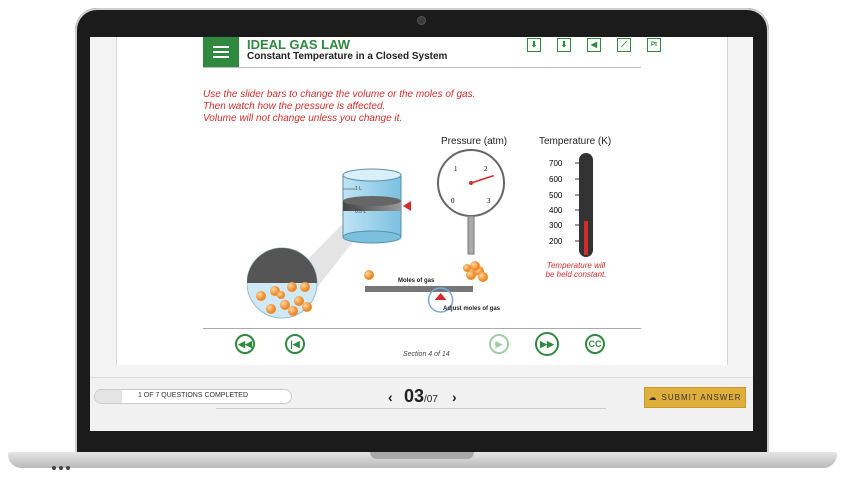 The height and width of the screenshot is (485, 845). What do you see at coordinates (489, 201) in the screenshot?
I see `gauge-tick: 3` at bounding box center [489, 201].